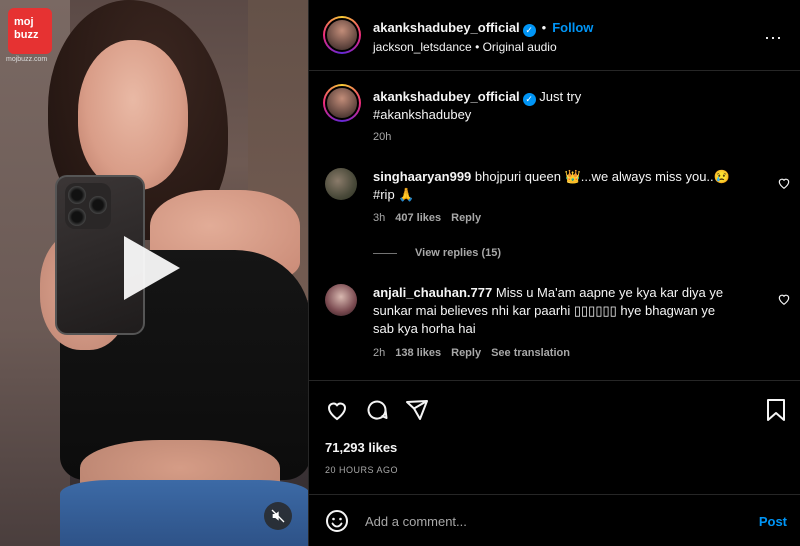  Describe the element at coordinates (379, 218) in the screenshot. I see `comment-time: 3h` at that location.